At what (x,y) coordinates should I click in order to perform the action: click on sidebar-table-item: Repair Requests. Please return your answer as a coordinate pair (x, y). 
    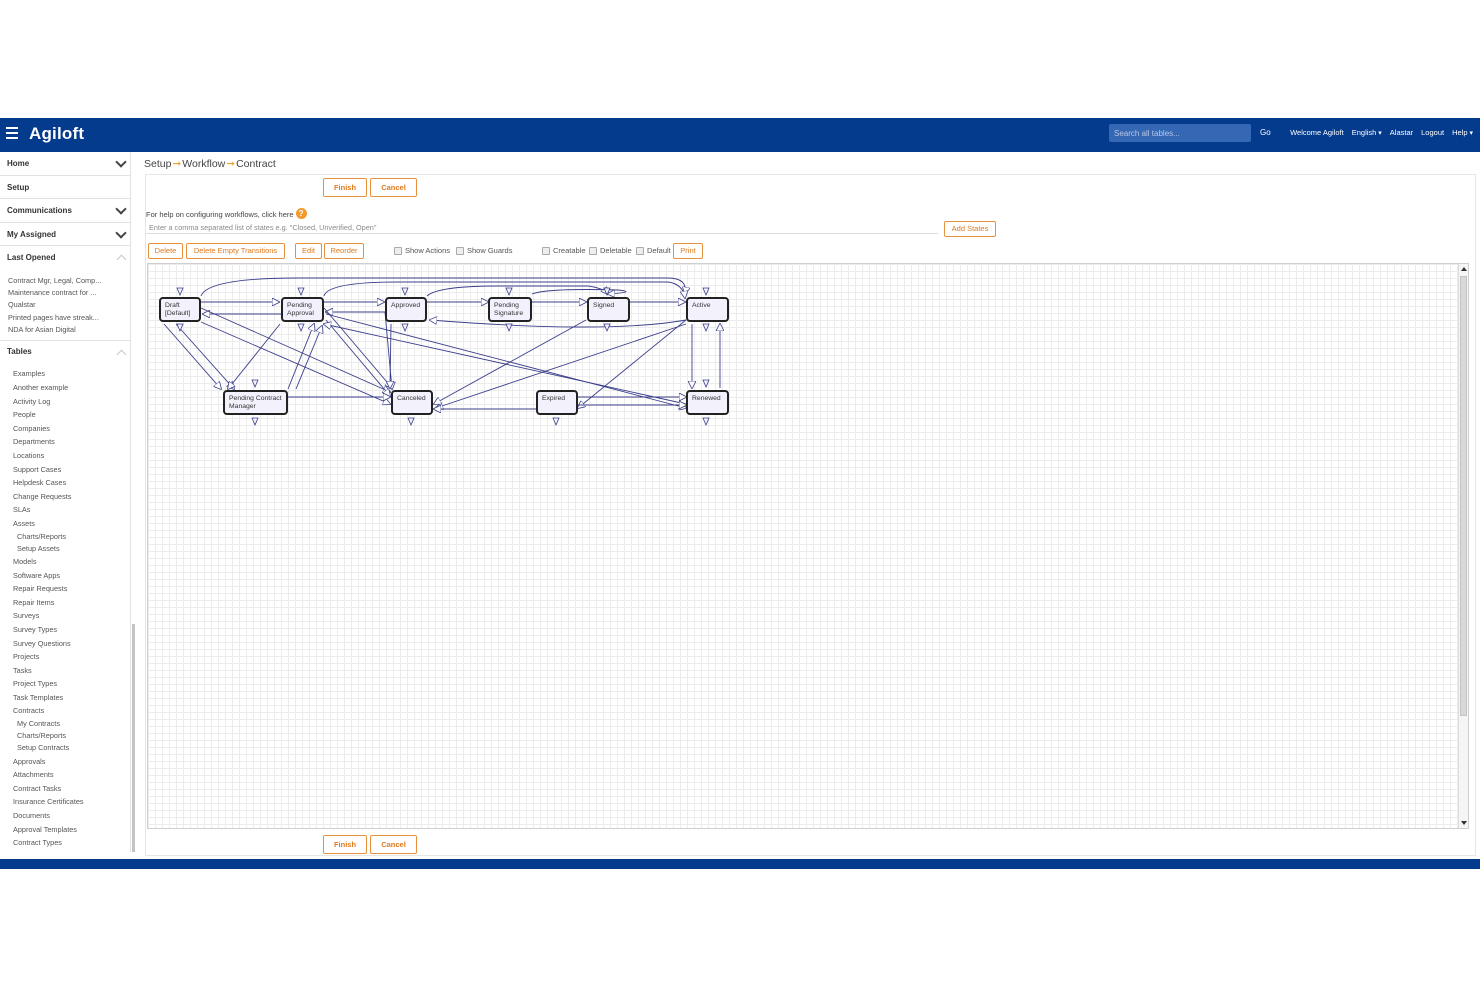
    Looking at the image, I should click on (71, 589).